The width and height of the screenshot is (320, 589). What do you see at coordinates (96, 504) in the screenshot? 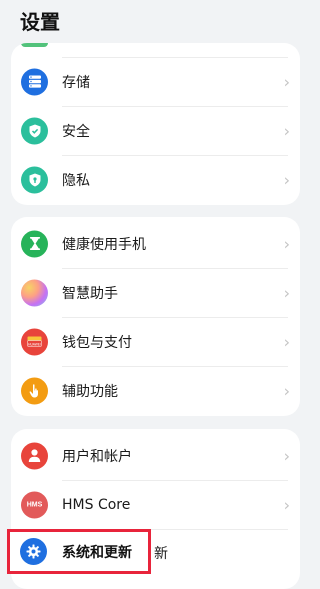
I see `settings-item-label: HMS Core` at bounding box center [96, 504].